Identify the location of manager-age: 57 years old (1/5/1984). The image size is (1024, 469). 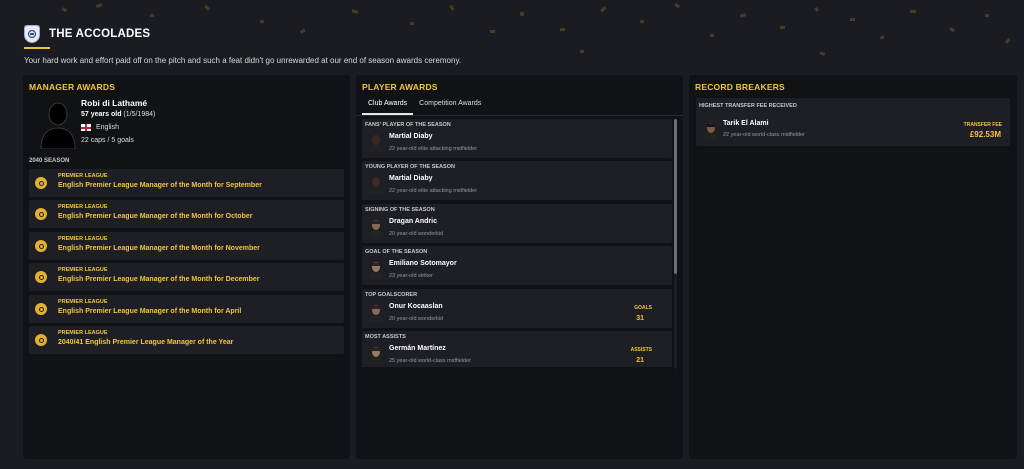
(118, 114).